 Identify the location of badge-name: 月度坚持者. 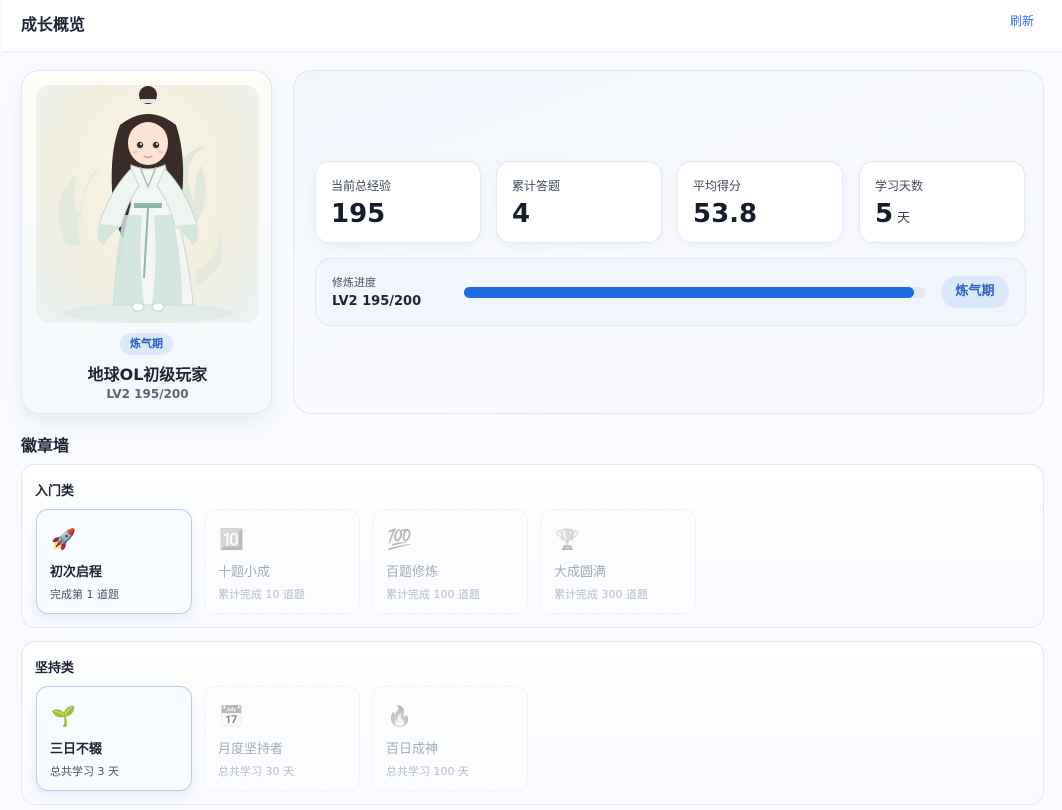
(251, 749).